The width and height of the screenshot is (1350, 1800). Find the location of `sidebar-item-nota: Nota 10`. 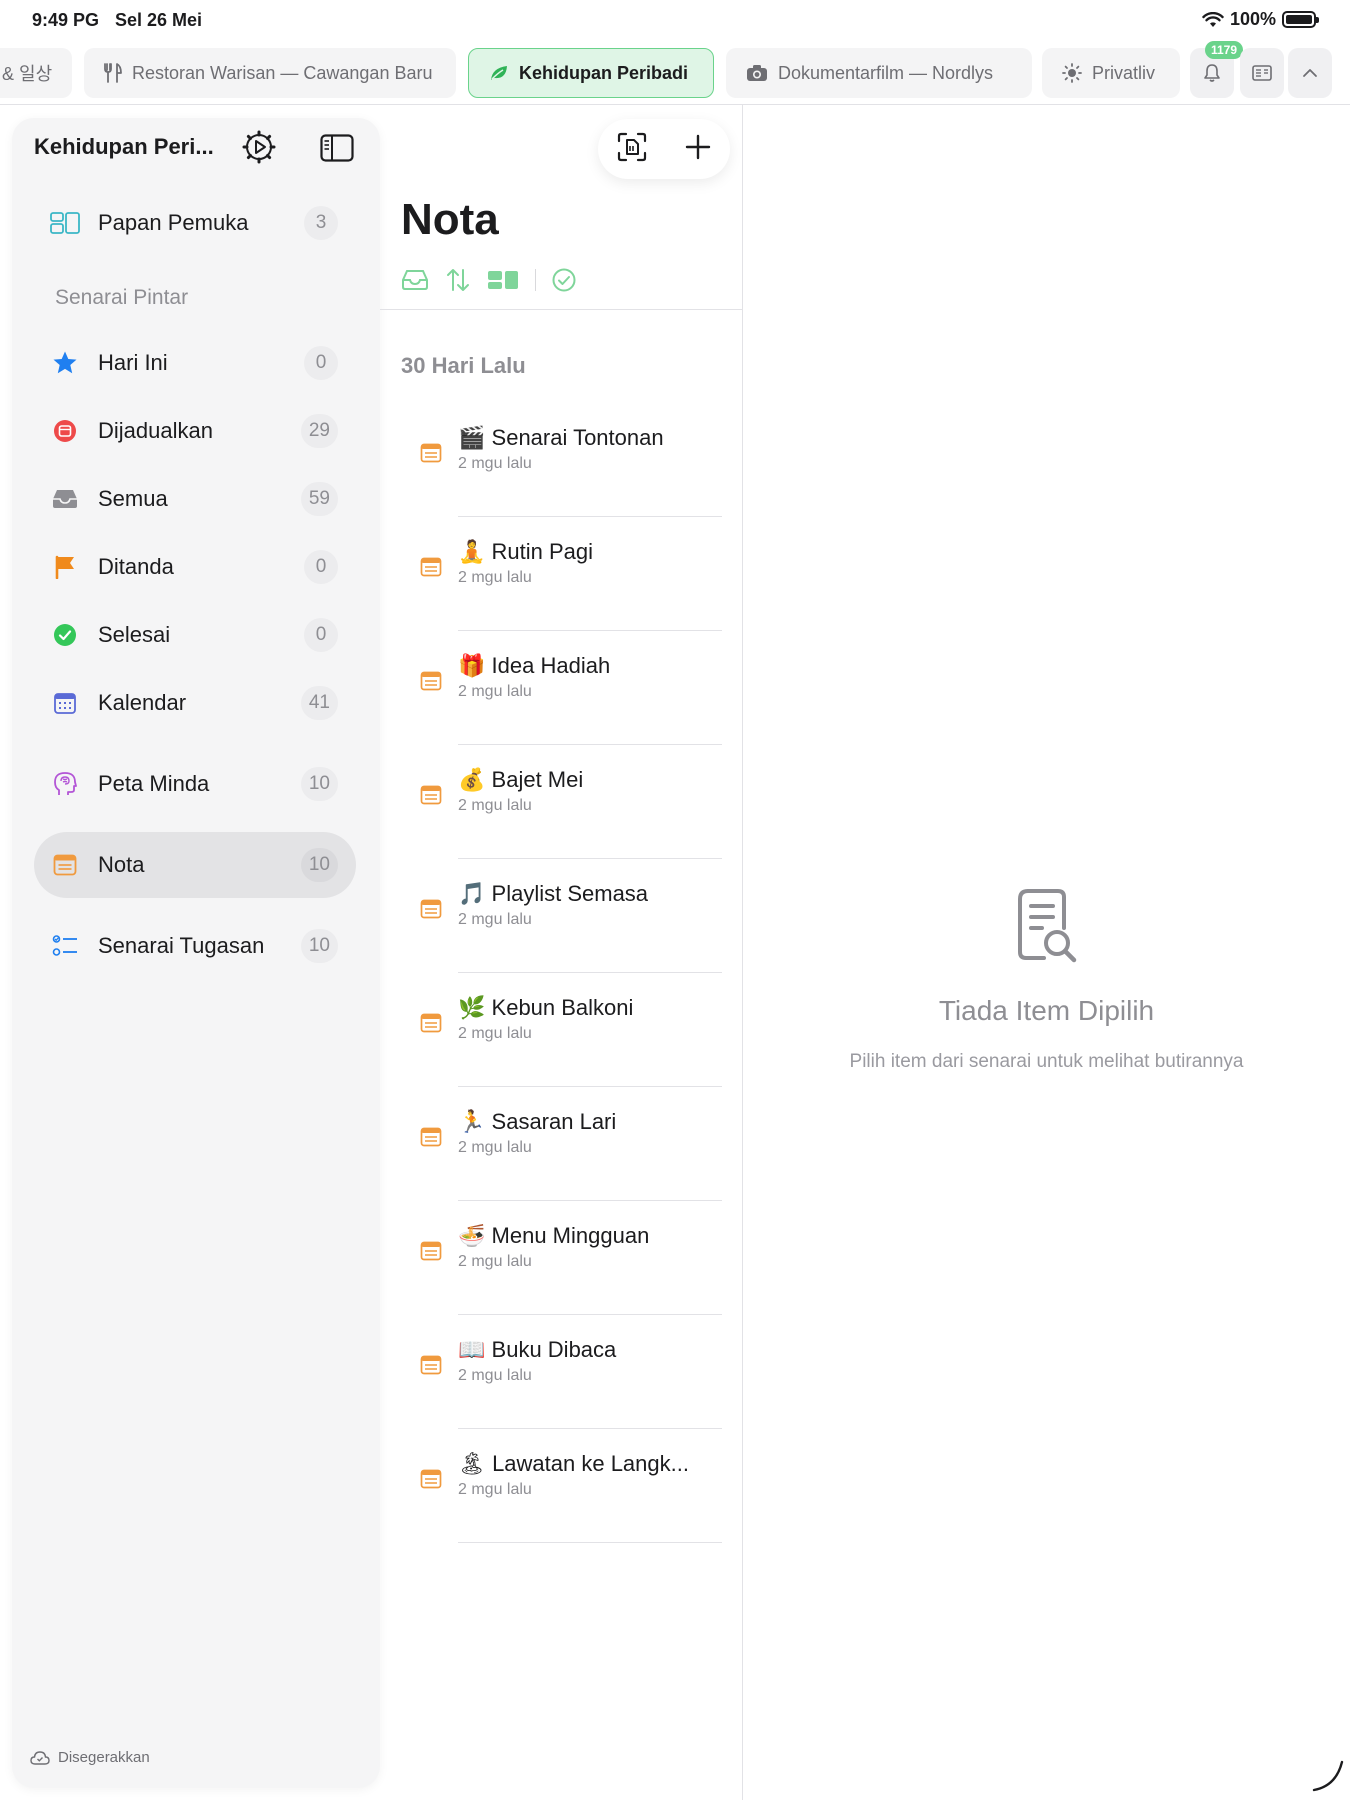

sidebar-item-nota: Nota 10 is located at coordinates (195, 865).